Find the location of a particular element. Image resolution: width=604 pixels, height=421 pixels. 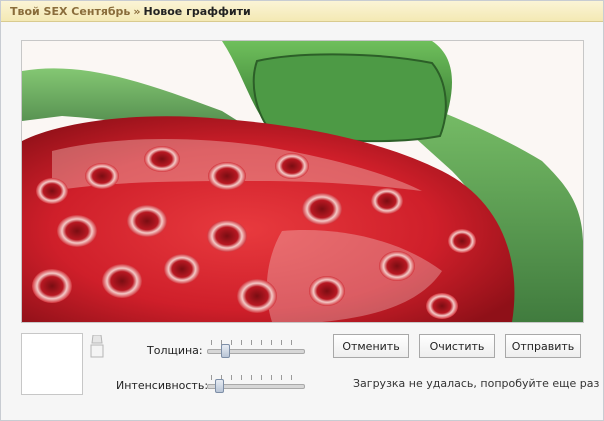

eraser-icon is located at coordinates (97, 346).